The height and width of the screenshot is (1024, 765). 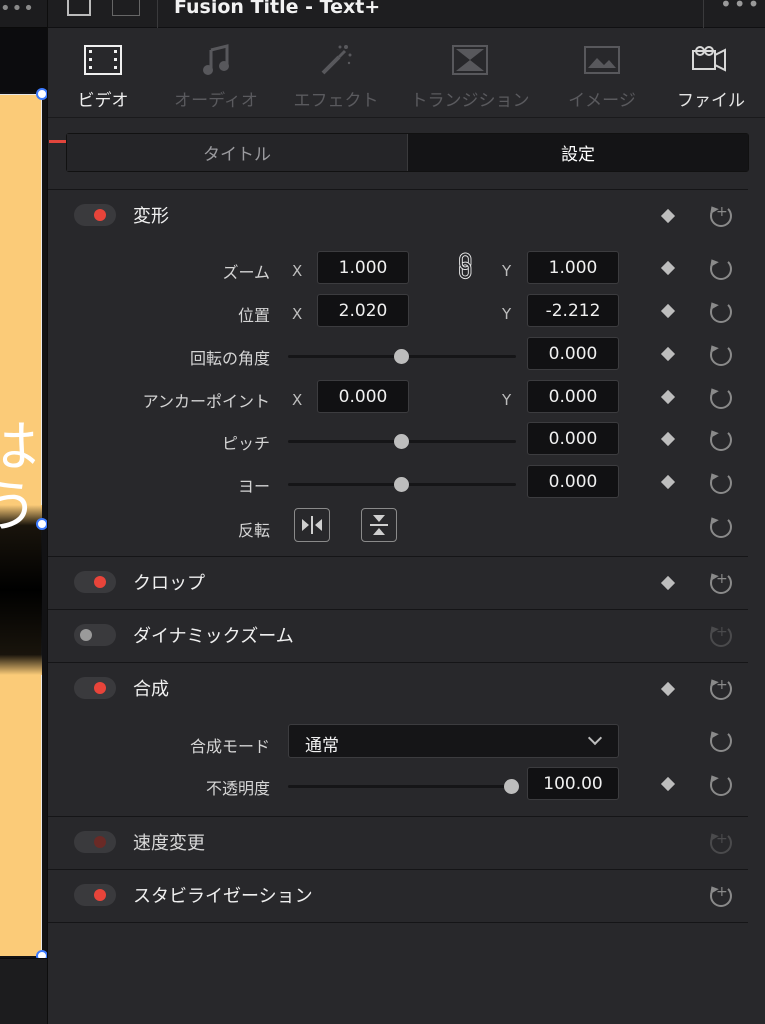 What do you see at coordinates (602, 76) in the screenshot?
I see `tab-image: イメージ` at bounding box center [602, 76].